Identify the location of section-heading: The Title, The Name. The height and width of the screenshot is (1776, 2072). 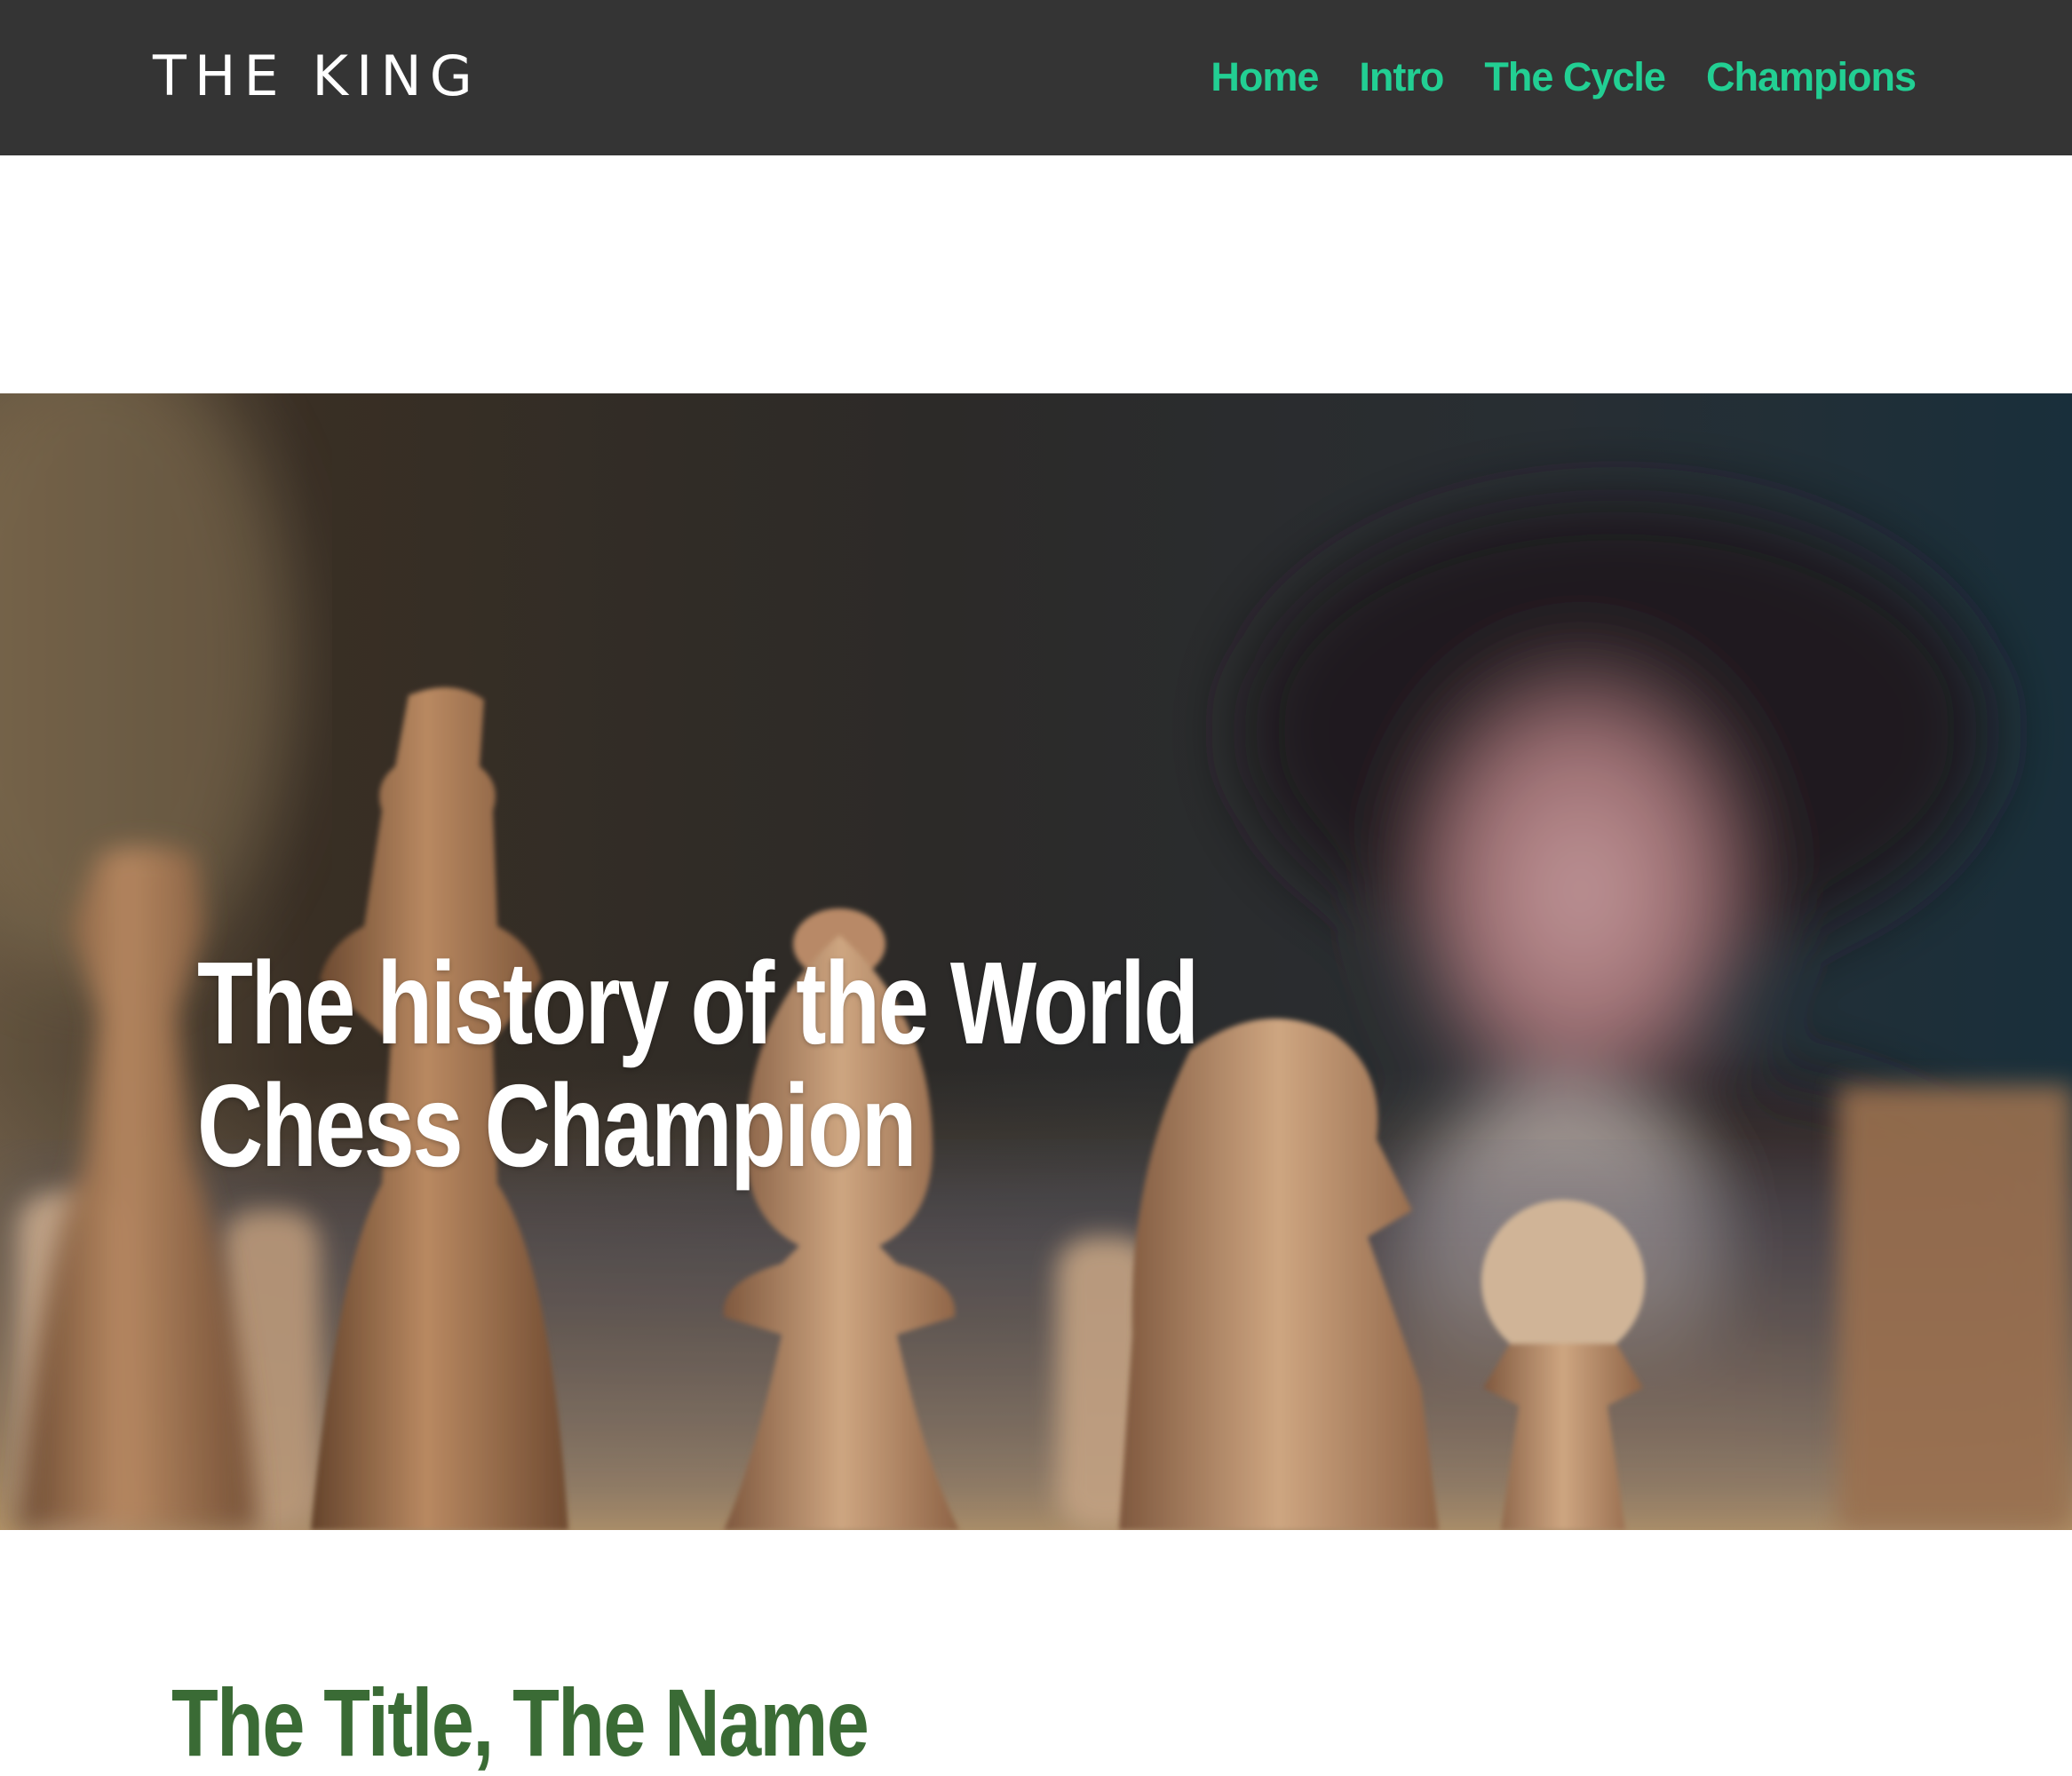
(520, 1722).